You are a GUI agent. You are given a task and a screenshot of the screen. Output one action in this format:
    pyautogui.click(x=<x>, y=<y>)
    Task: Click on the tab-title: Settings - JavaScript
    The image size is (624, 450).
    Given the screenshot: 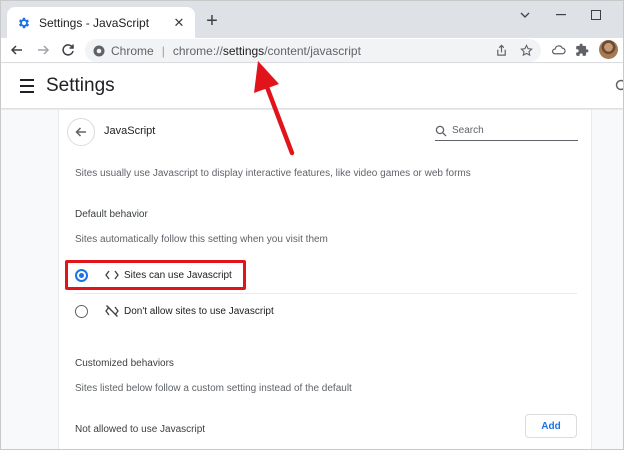 What is the action you would take?
    pyautogui.click(x=94, y=22)
    